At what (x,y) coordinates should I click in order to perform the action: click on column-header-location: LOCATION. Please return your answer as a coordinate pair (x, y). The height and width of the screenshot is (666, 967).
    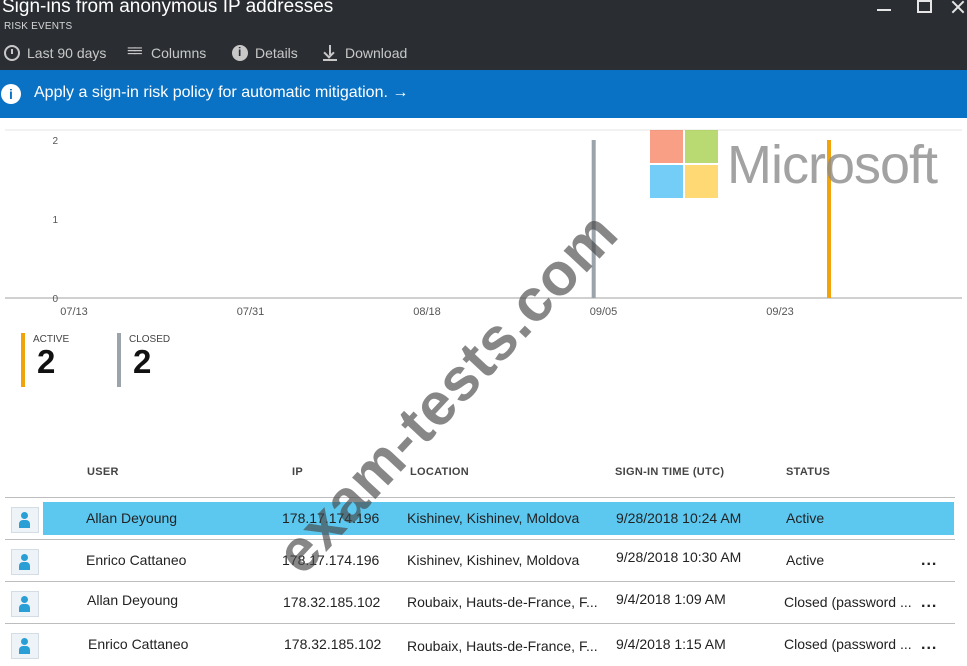
    Looking at the image, I should click on (439, 472).